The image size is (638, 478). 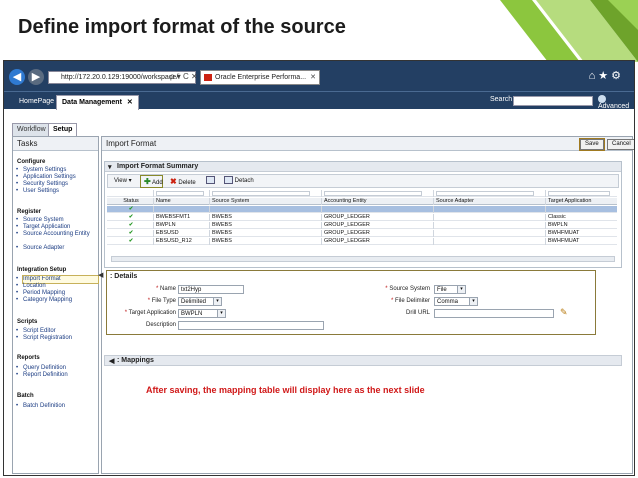 I want to click on target-application-select: BWPLN ▾, so click(x=202, y=313).